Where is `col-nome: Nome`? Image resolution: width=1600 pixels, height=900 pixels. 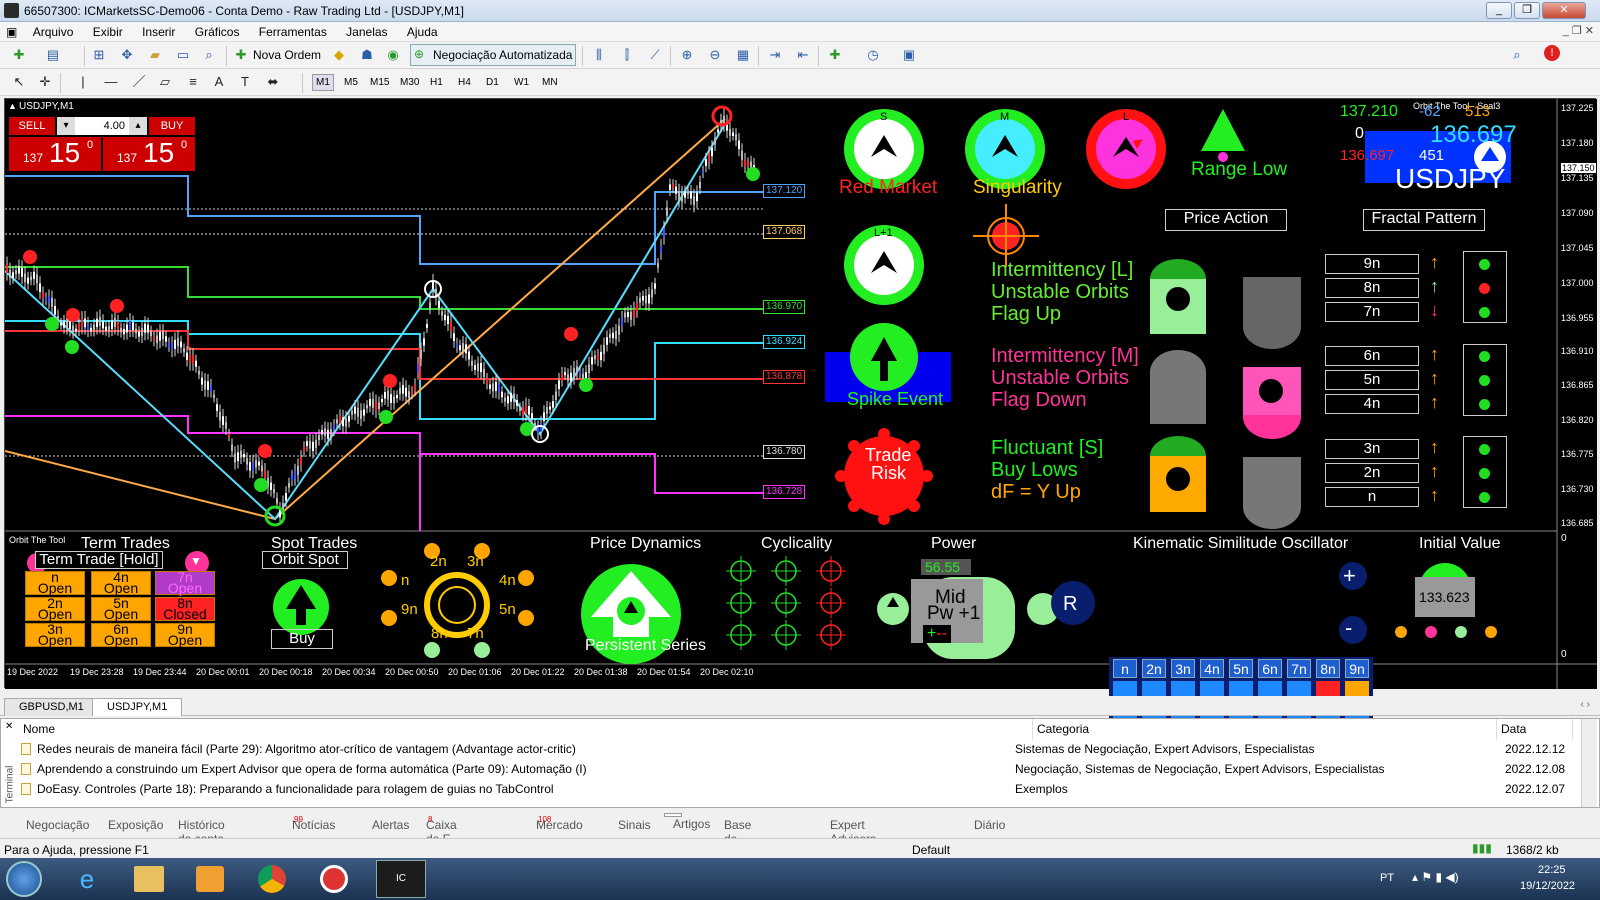 col-nome: Nome is located at coordinates (526, 729).